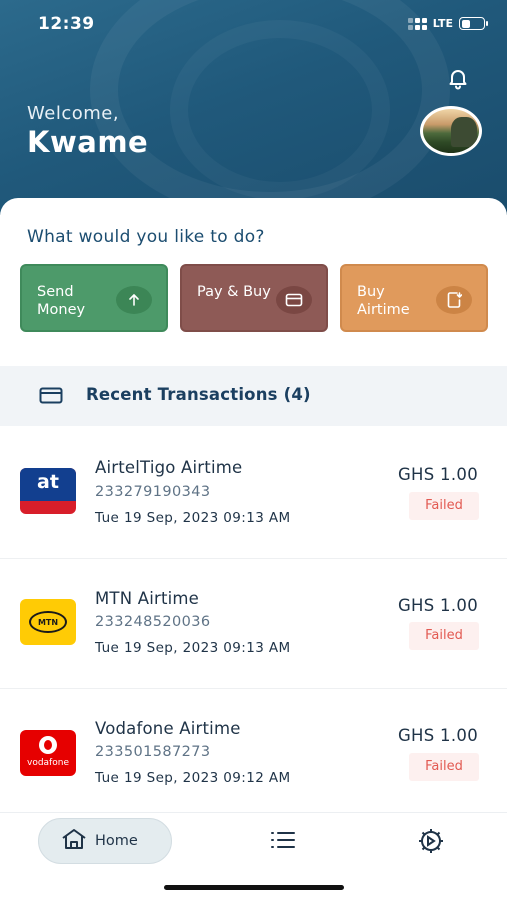 Image resolution: width=507 pixels, height=900 pixels. I want to click on transaction-number: 233501587273, so click(153, 752).